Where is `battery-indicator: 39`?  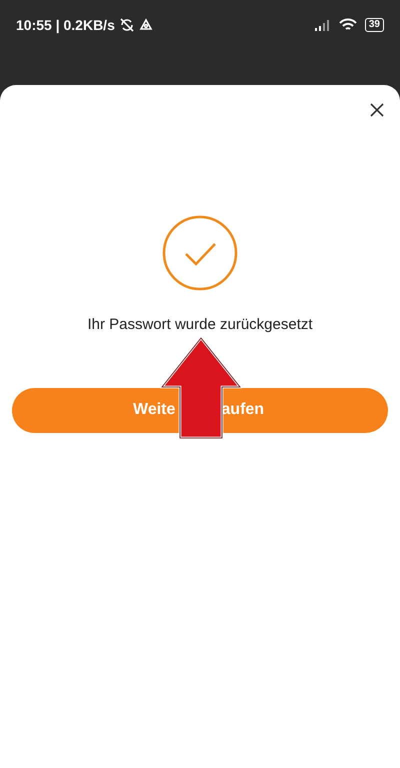 battery-indicator: 39 is located at coordinates (374, 25).